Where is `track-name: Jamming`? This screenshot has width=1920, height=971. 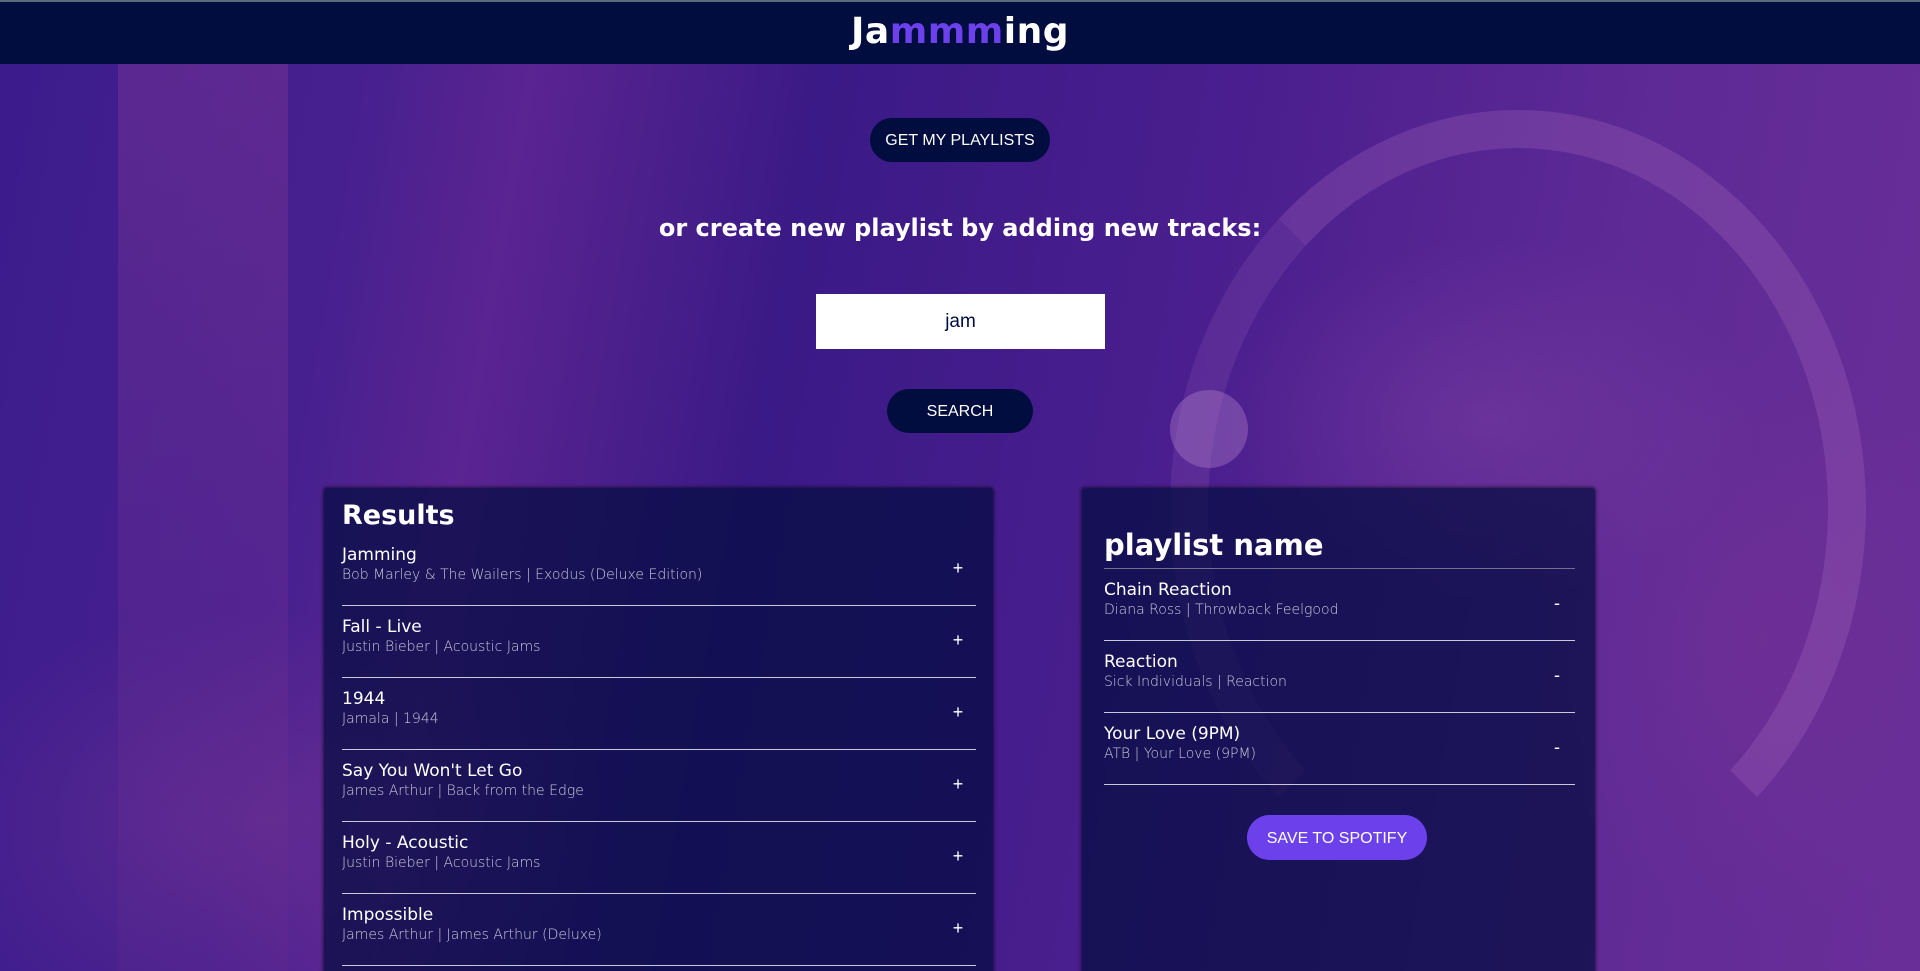
track-name: Jamming is located at coordinates (379, 555).